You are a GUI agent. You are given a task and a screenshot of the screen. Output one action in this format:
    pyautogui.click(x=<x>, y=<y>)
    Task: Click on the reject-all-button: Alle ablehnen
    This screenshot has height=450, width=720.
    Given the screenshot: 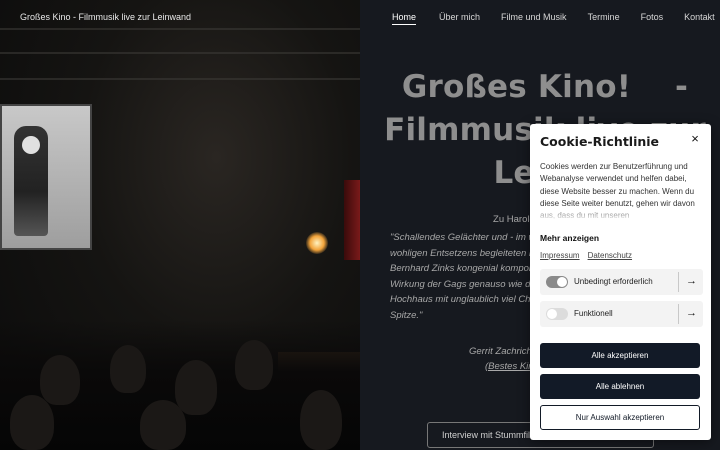 What is the action you would take?
    pyautogui.click(x=620, y=386)
    